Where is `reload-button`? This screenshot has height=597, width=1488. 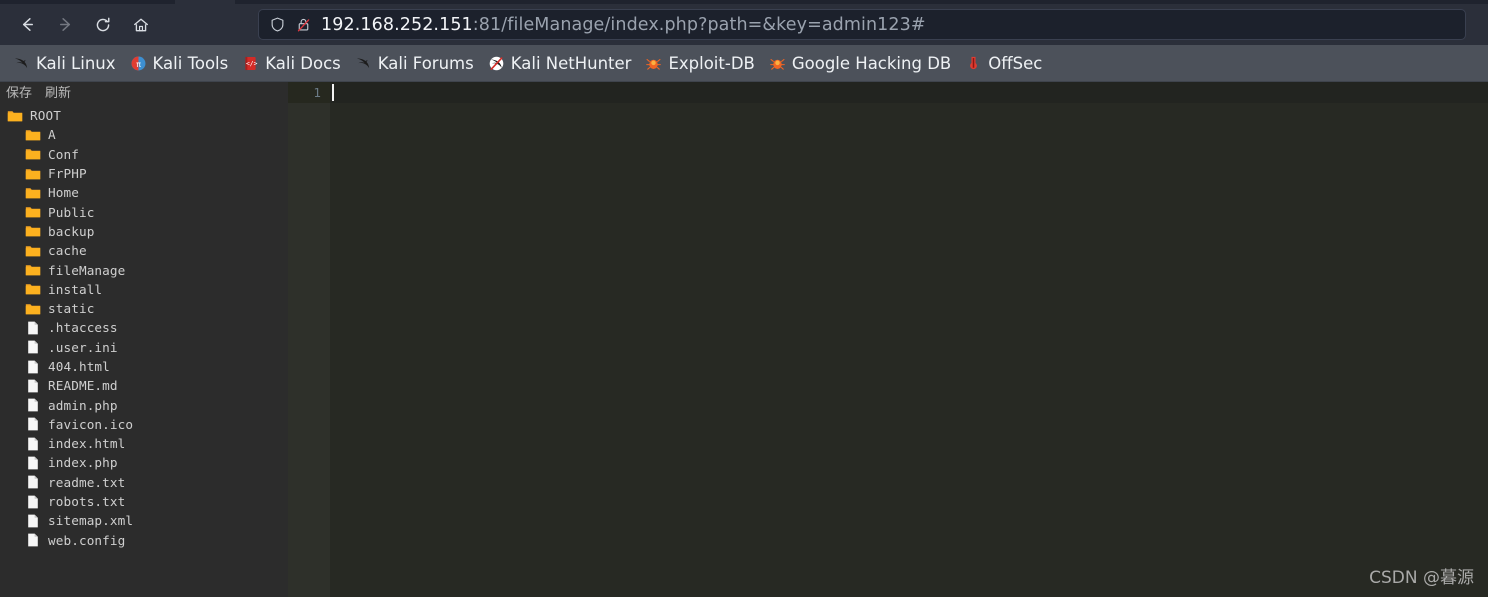 reload-button is located at coordinates (103, 25).